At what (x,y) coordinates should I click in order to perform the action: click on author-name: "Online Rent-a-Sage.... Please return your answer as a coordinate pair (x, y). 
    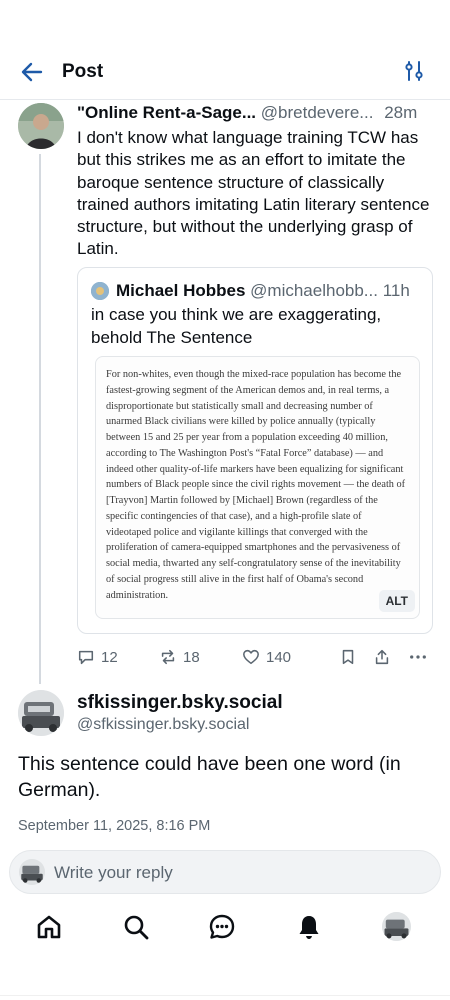
    Looking at the image, I should click on (166, 112).